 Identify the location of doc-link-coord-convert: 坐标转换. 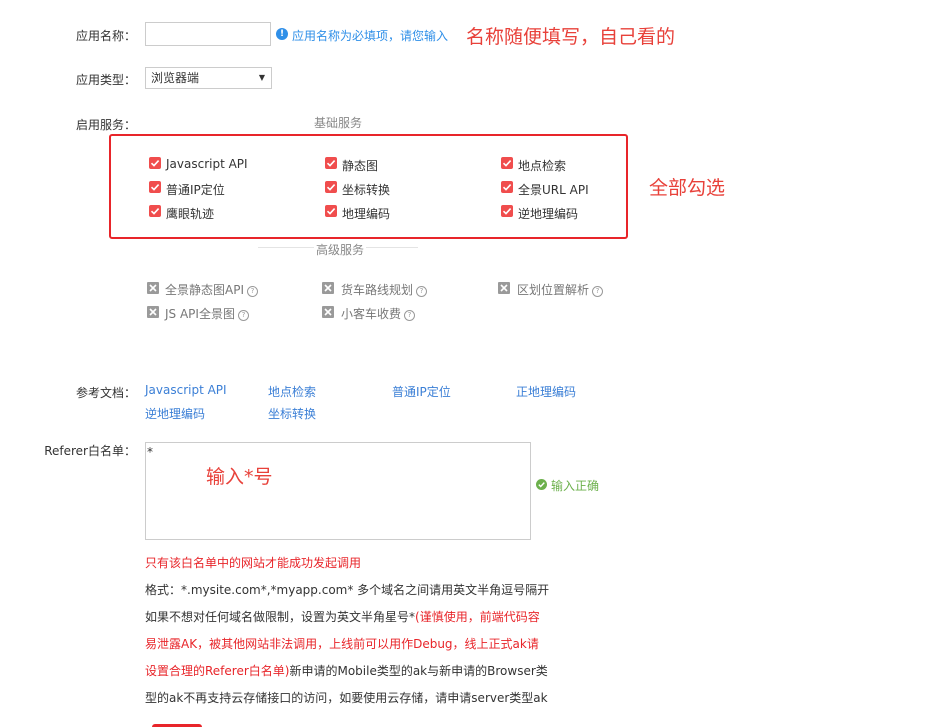
(292, 413).